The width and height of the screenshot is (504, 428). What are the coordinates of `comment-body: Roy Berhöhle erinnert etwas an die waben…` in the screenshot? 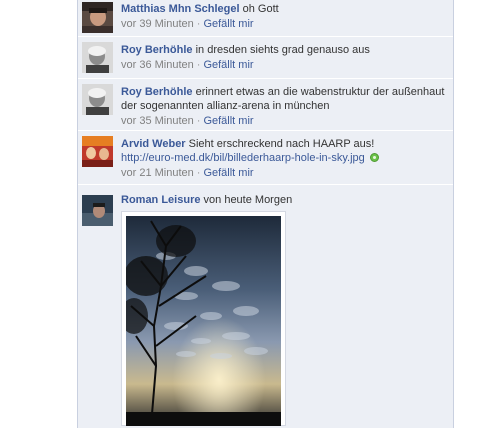 It's located at (284, 106).